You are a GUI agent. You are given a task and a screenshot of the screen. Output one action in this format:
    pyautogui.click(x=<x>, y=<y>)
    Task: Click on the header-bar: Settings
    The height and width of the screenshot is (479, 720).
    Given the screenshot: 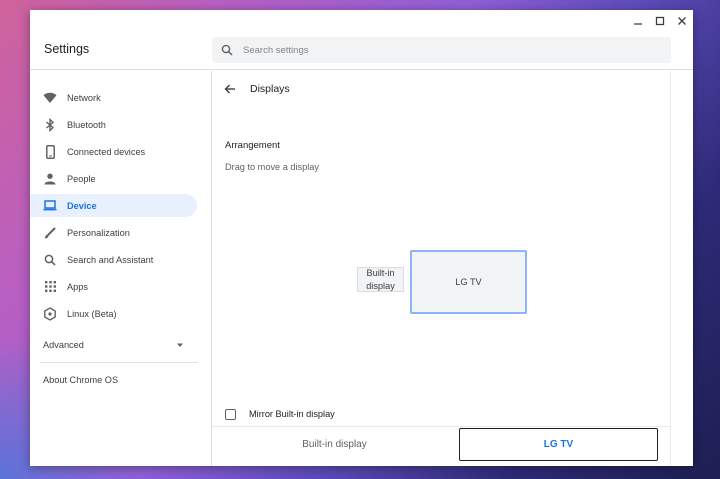 What is the action you would take?
    pyautogui.click(x=361, y=50)
    